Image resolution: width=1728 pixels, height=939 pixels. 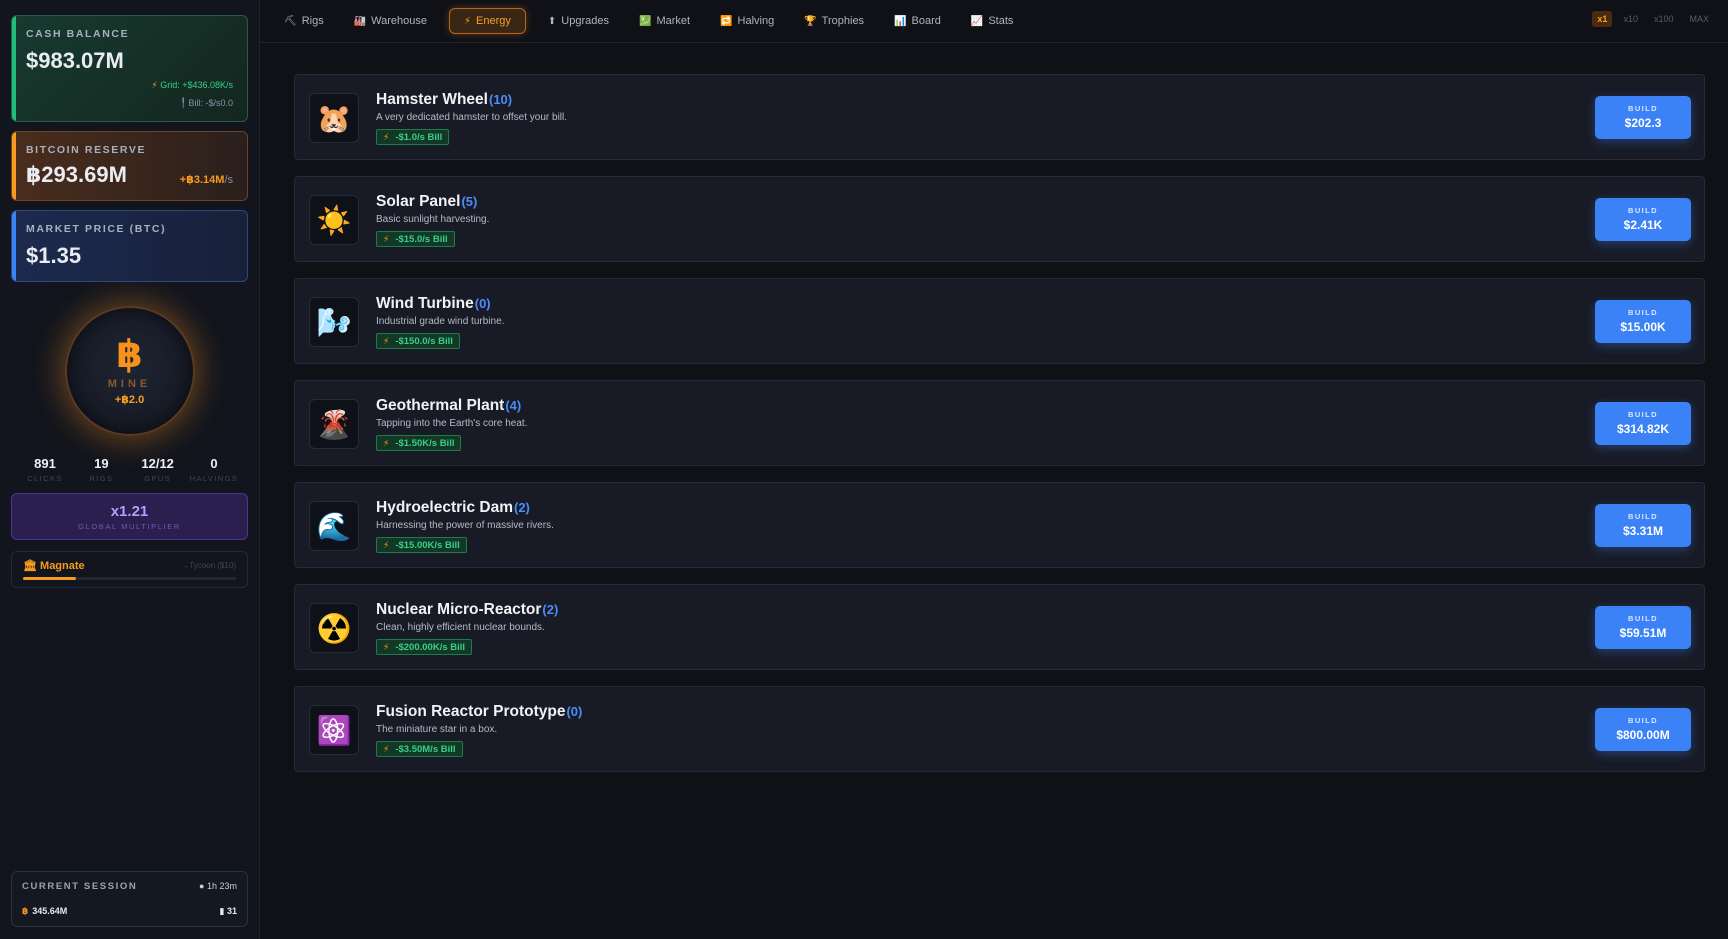 I want to click on bar-chart-icon: 📊, so click(x=900, y=21).